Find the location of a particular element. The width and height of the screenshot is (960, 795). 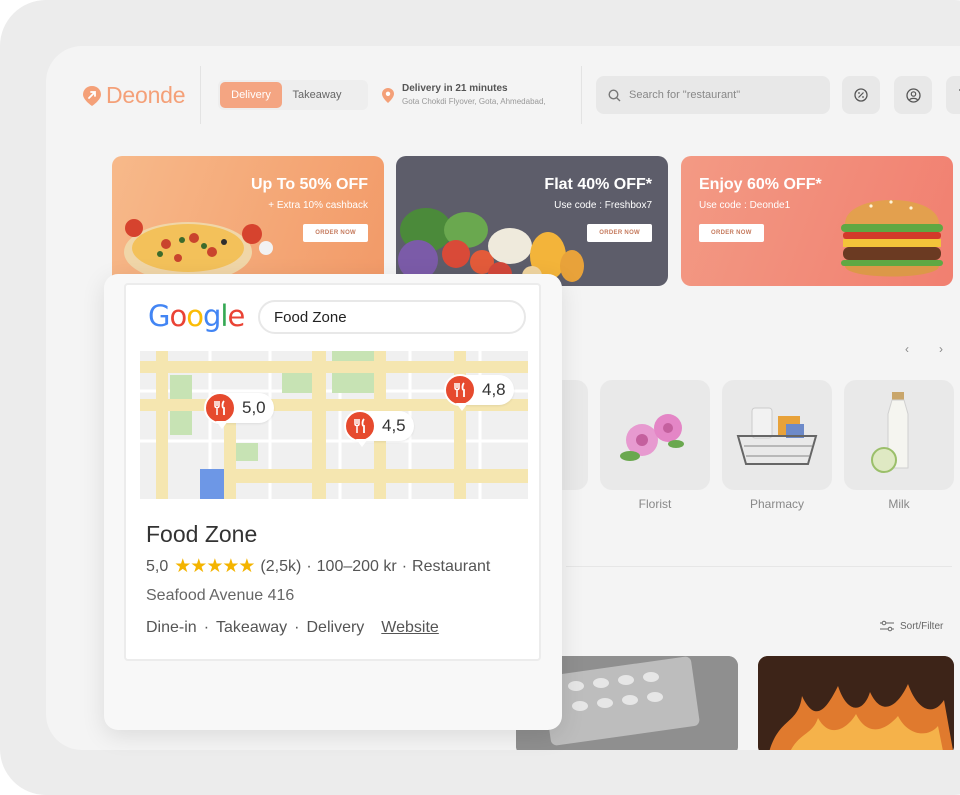

carousel-prev-button: ‹ is located at coordinates (907, 349).